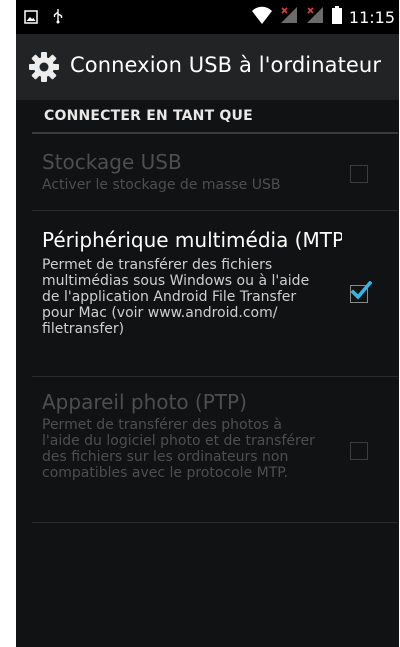 This screenshot has height=647, width=400. What do you see at coordinates (44, 18) in the screenshot?
I see `status-bar-left` at bounding box center [44, 18].